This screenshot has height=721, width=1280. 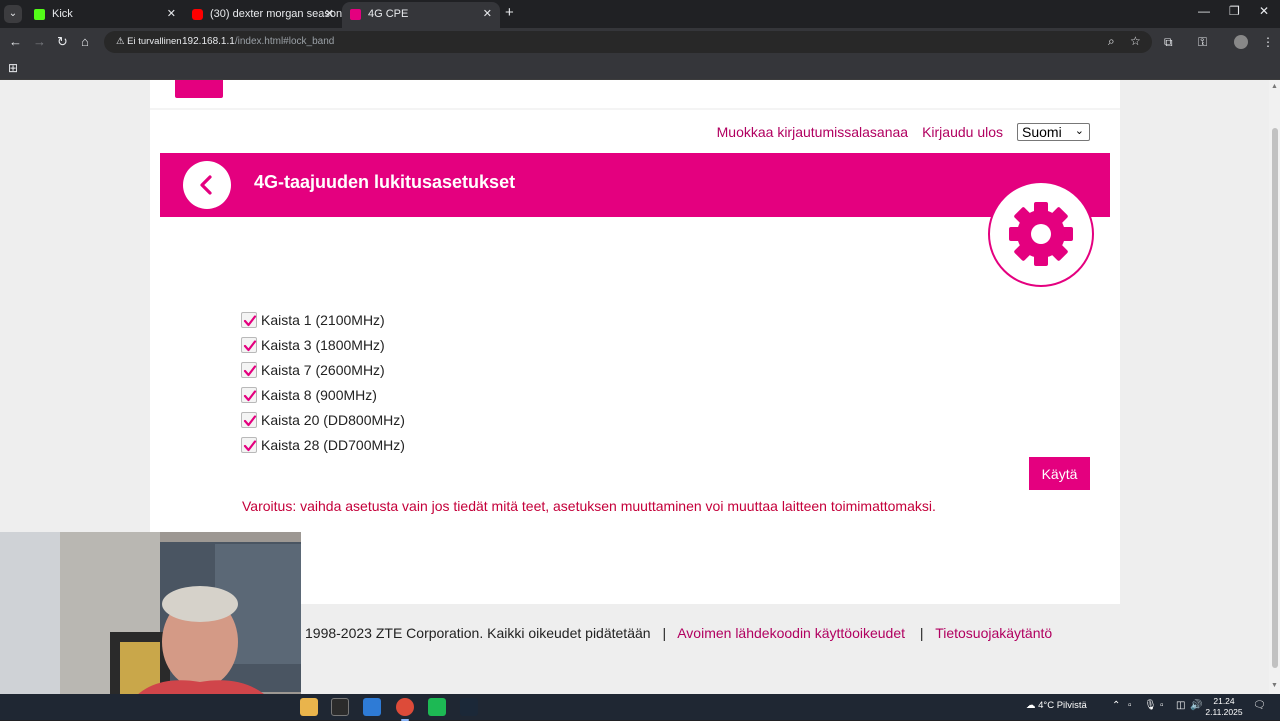 I want to click on notifications-icon: 🗨, so click(x=1259, y=705).